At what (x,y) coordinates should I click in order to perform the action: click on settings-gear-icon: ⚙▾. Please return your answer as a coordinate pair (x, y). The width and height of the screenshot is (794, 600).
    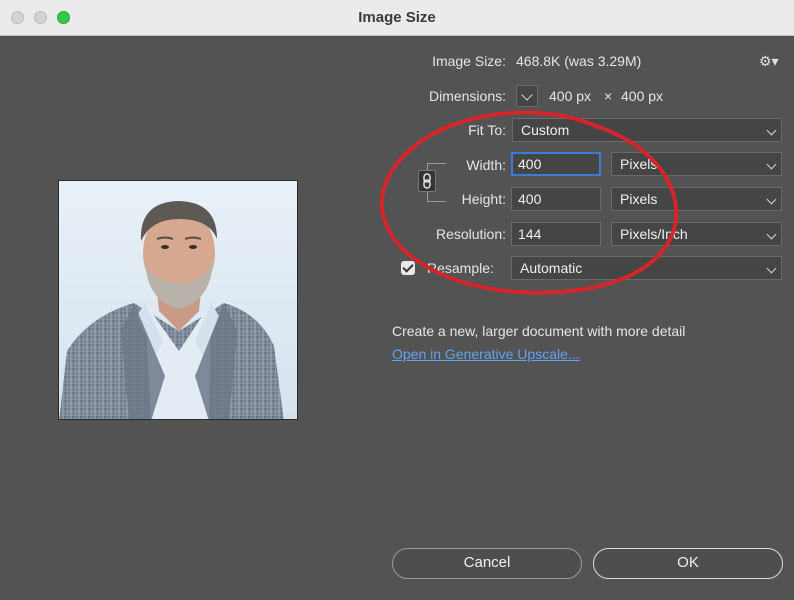
    Looking at the image, I should click on (769, 61).